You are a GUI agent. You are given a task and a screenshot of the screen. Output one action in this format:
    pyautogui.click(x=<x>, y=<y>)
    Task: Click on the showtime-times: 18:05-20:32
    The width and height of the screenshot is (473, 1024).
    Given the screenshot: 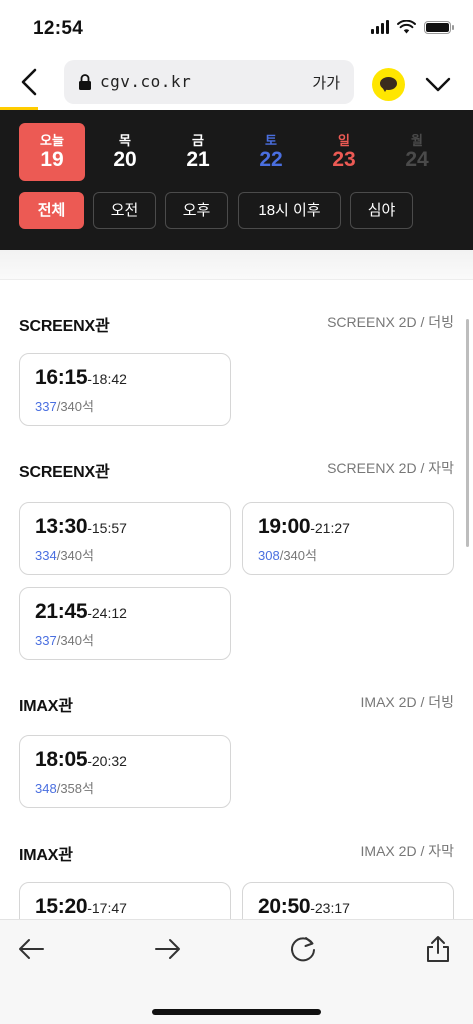 What is the action you would take?
    pyautogui.click(x=81, y=760)
    